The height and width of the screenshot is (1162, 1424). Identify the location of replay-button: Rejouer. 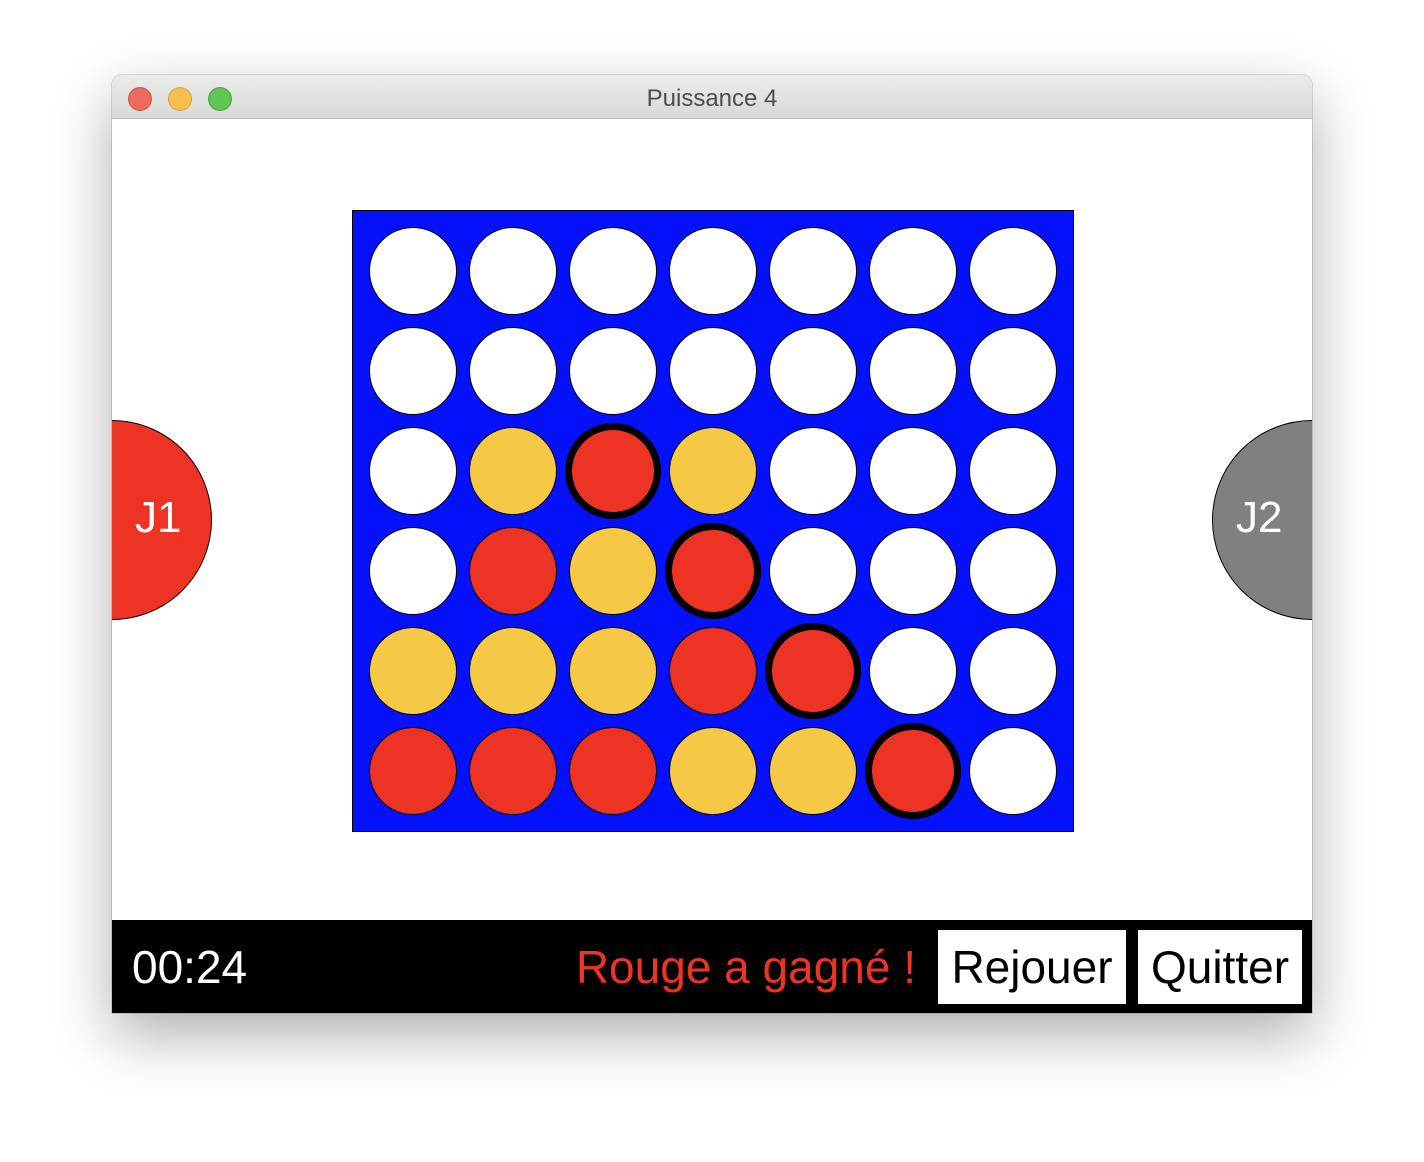
(1032, 967).